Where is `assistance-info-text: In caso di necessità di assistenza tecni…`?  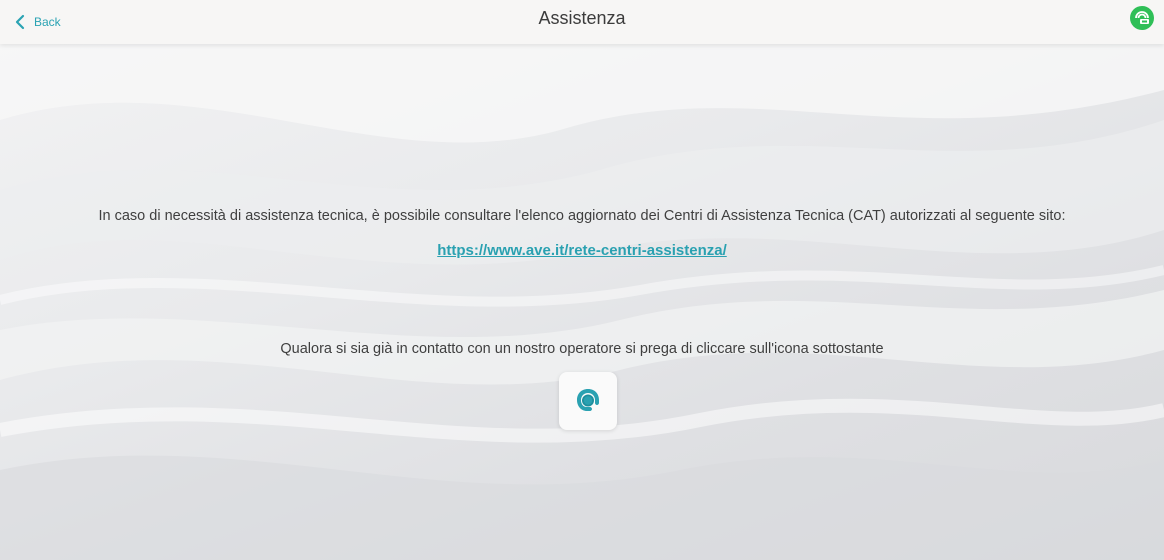
assistance-info-text: In caso di necessità di assistenza tecni… is located at coordinates (582, 216).